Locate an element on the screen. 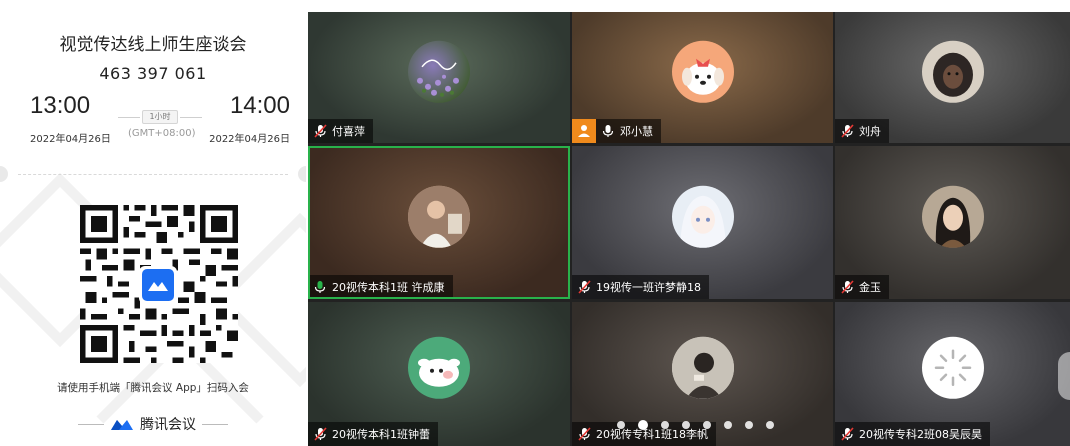 This screenshot has width=1070, height=446. participant-name: 20视传本科1班钟蕾 is located at coordinates (381, 434).